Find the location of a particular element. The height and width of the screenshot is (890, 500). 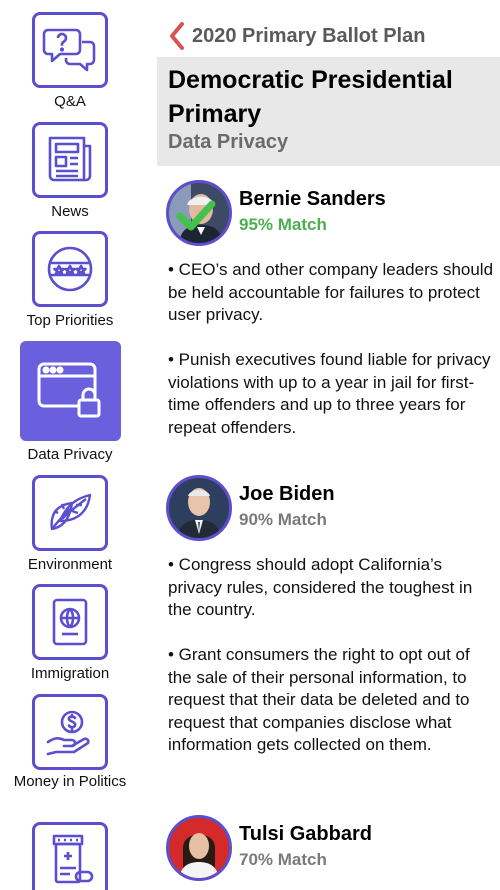

candidate-card: Tulsi Gabbard 70% Match is located at coordinates (331, 852).